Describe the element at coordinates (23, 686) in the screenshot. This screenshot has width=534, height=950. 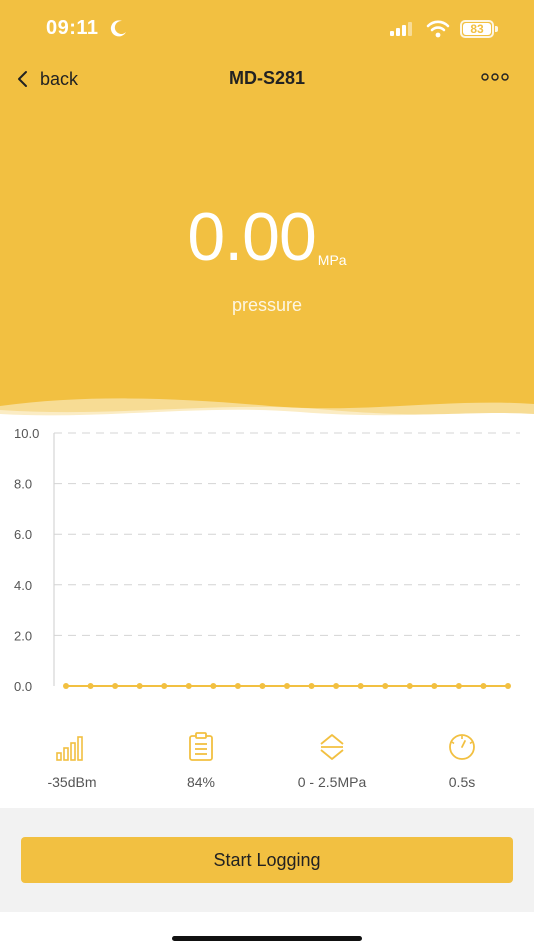
I see `y-tick-label: 0.0` at that location.